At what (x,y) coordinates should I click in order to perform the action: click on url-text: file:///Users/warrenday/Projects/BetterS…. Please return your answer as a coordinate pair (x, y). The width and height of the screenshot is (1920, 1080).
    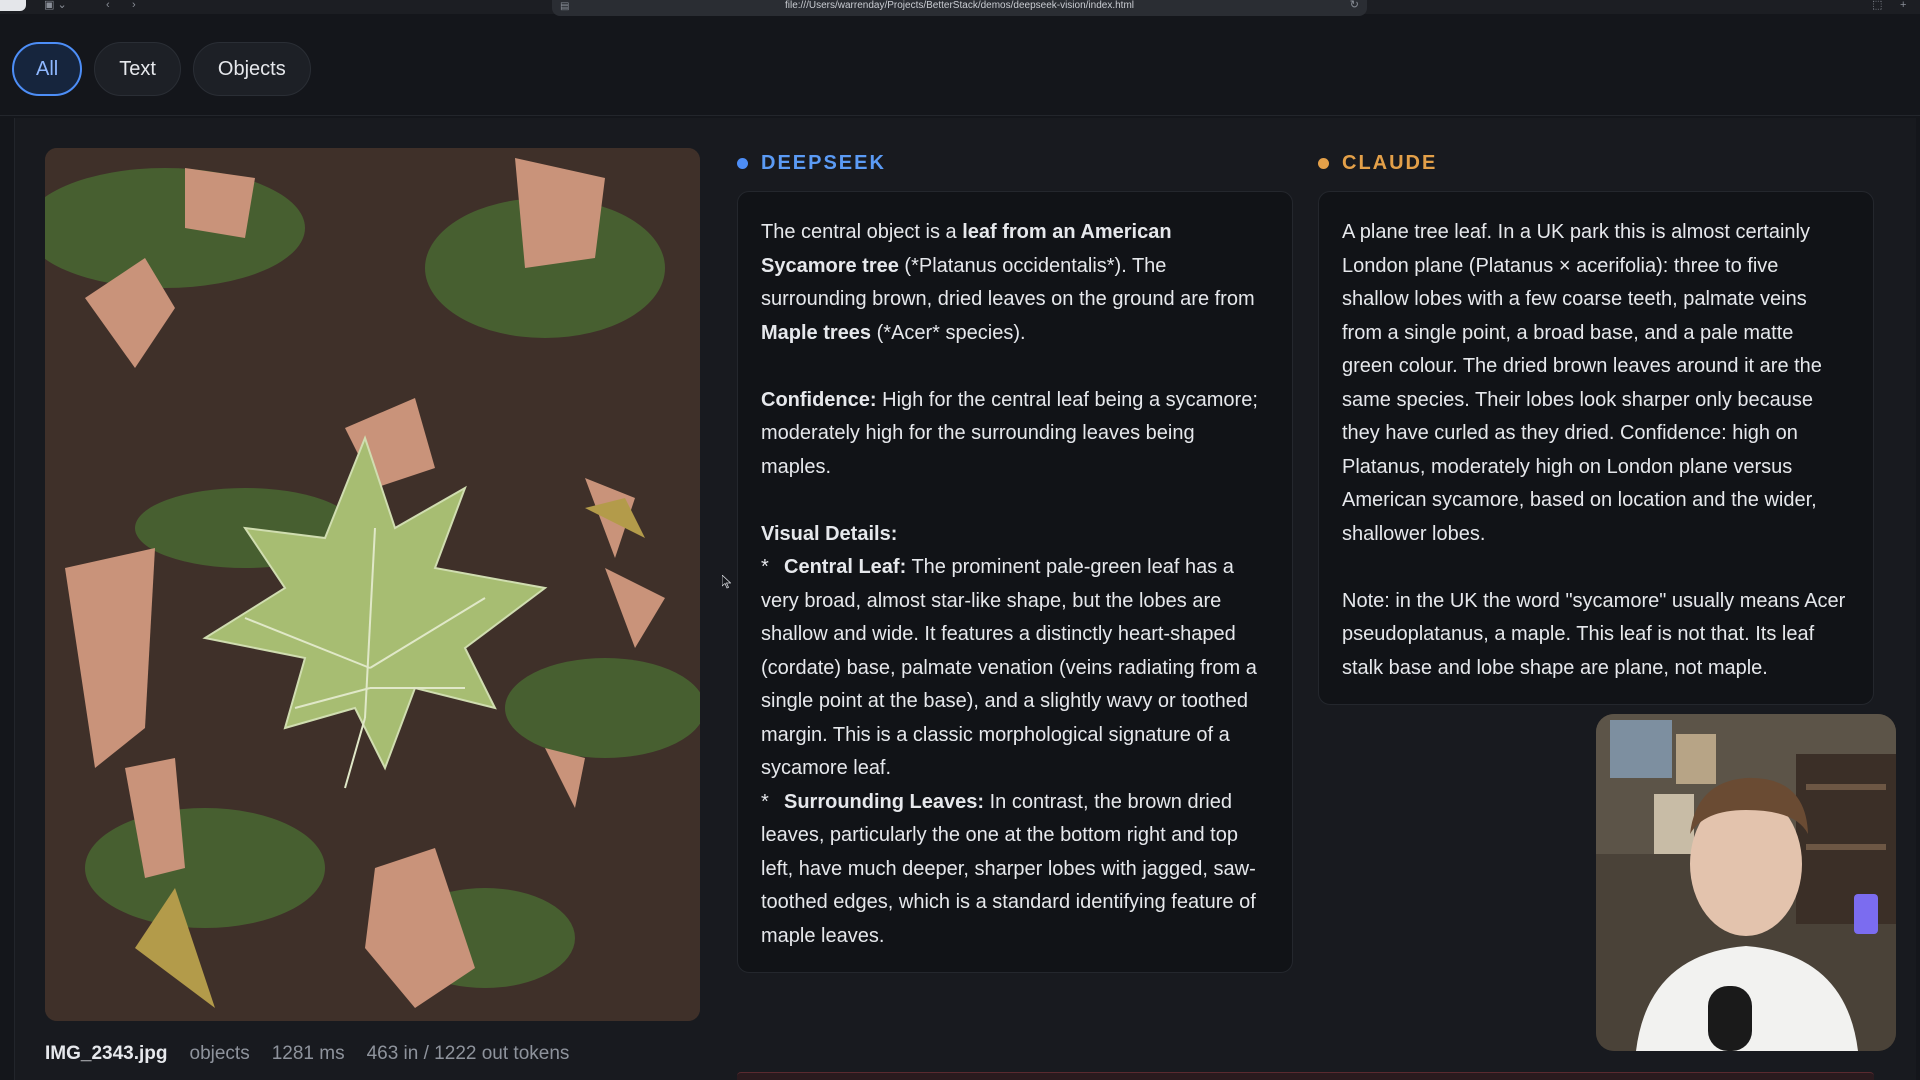
    Looking at the image, I should click on (959, 5).